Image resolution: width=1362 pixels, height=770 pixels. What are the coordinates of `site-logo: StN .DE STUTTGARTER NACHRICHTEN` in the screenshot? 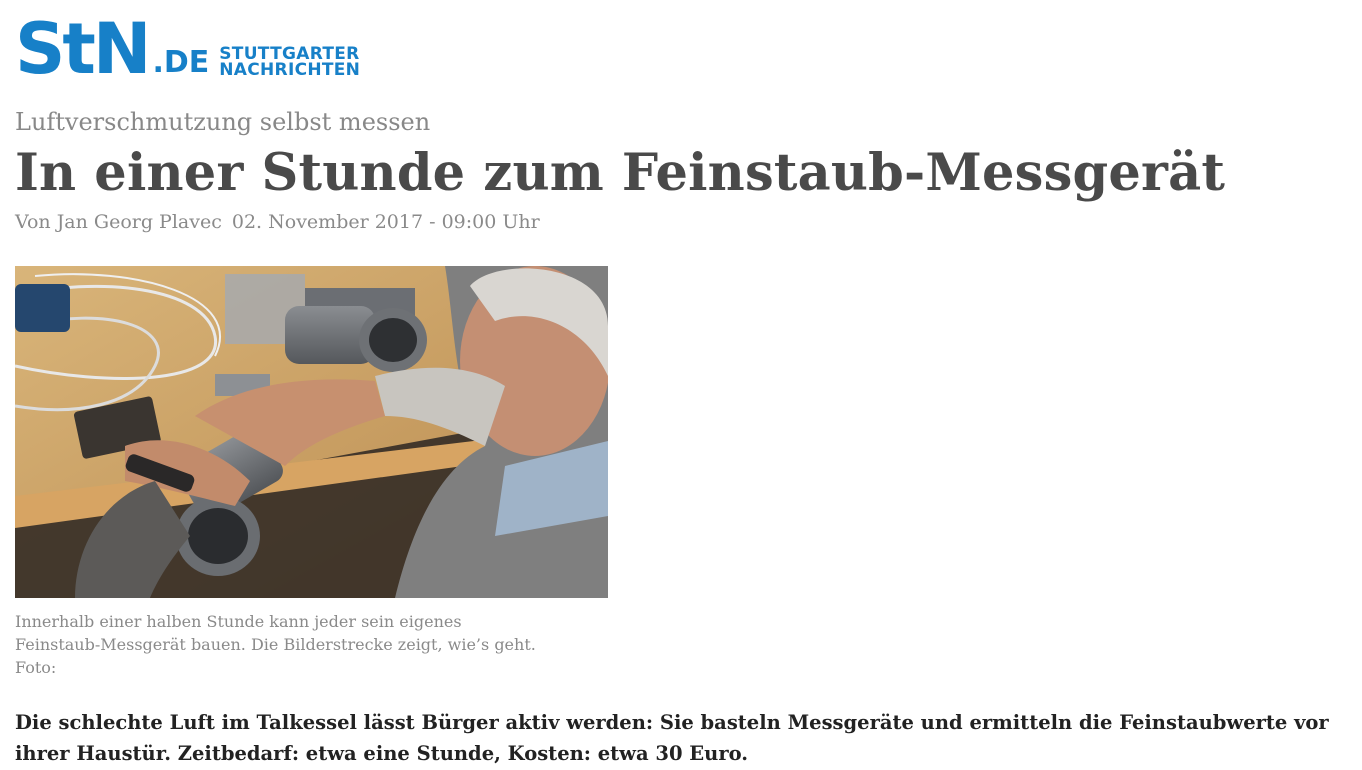 It's located at (188, 49).